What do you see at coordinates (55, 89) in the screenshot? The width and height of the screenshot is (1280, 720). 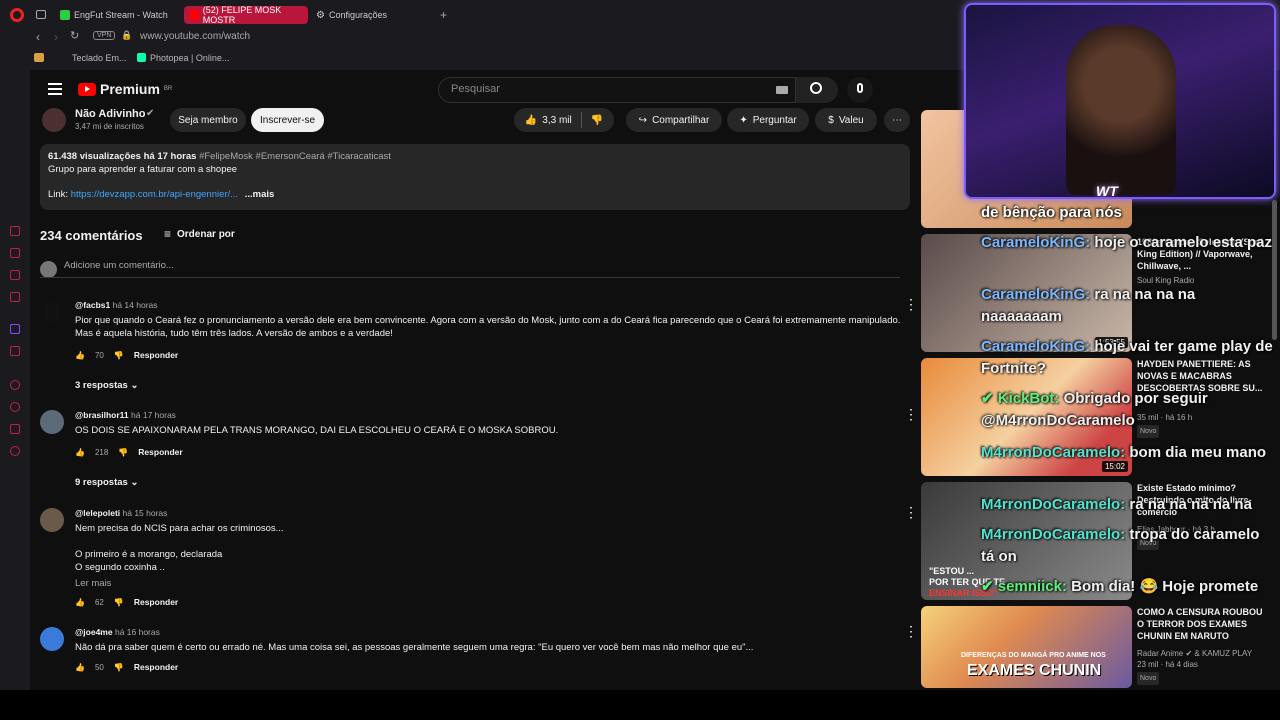 I see `menu-icon` at bounding box center [55, 89].